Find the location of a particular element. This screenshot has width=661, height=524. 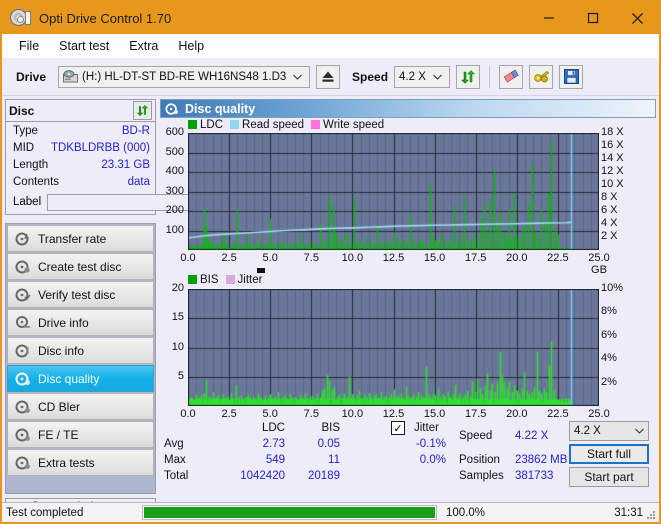

y-tick-label: 500 is located at coordinates (174, 151).